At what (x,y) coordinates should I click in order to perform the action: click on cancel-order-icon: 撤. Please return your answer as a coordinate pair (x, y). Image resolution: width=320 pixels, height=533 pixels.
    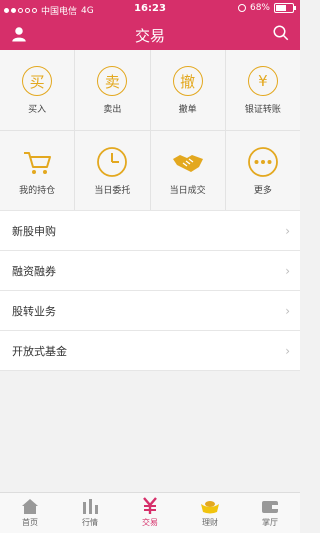
    Looking at the image, I should click on (188, 81).